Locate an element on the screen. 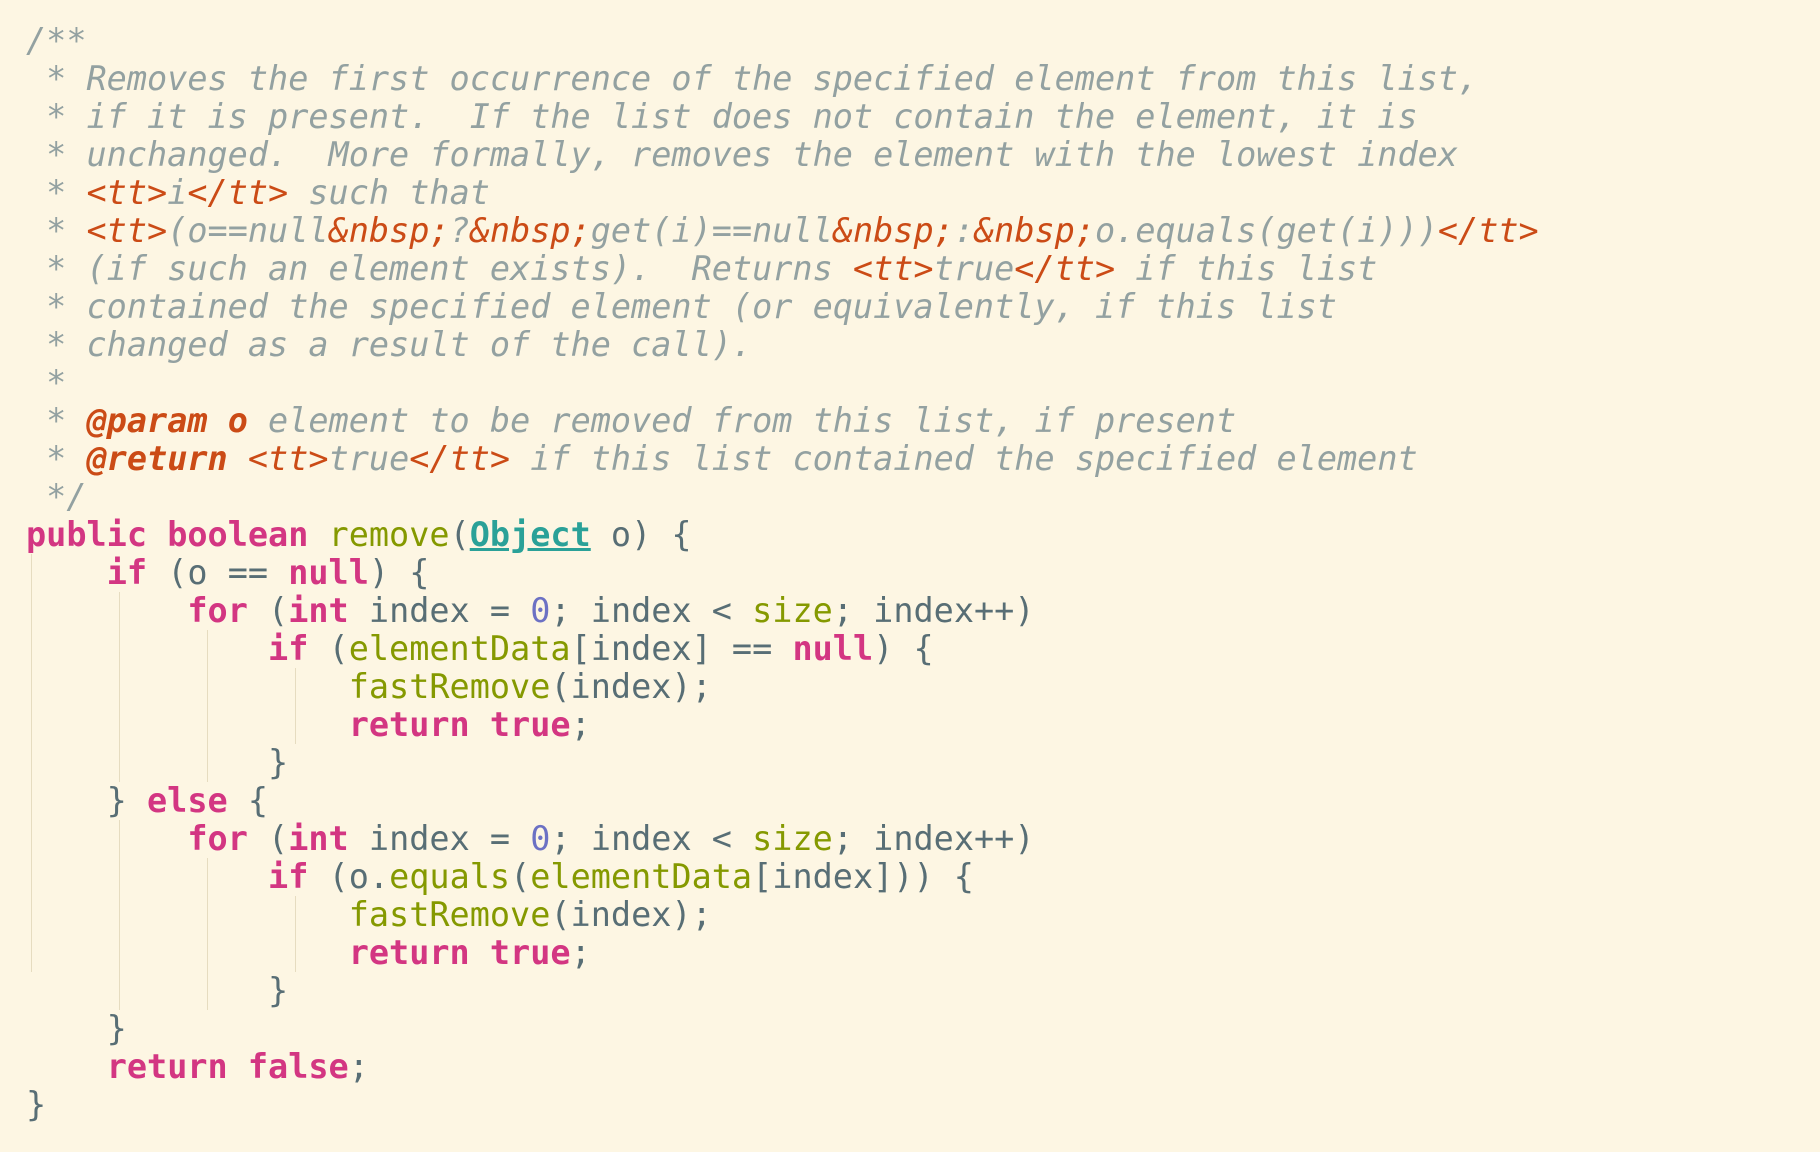  code-line: * is located at coordinates (916, 383).